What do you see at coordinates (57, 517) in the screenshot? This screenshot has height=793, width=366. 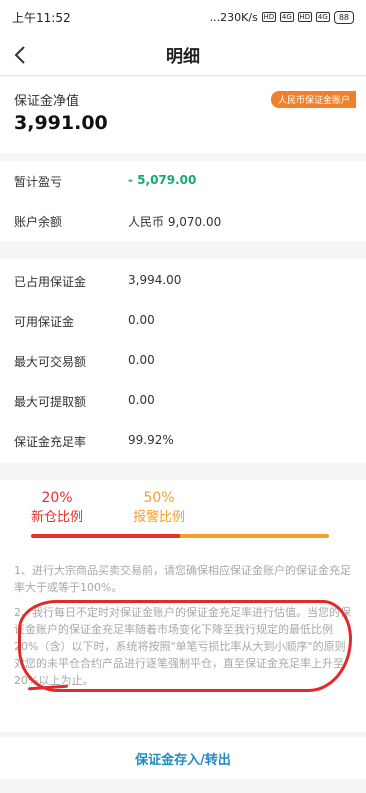 I see `new-open-ratio-label: 新仓比例` at bounding box center [57, 517].